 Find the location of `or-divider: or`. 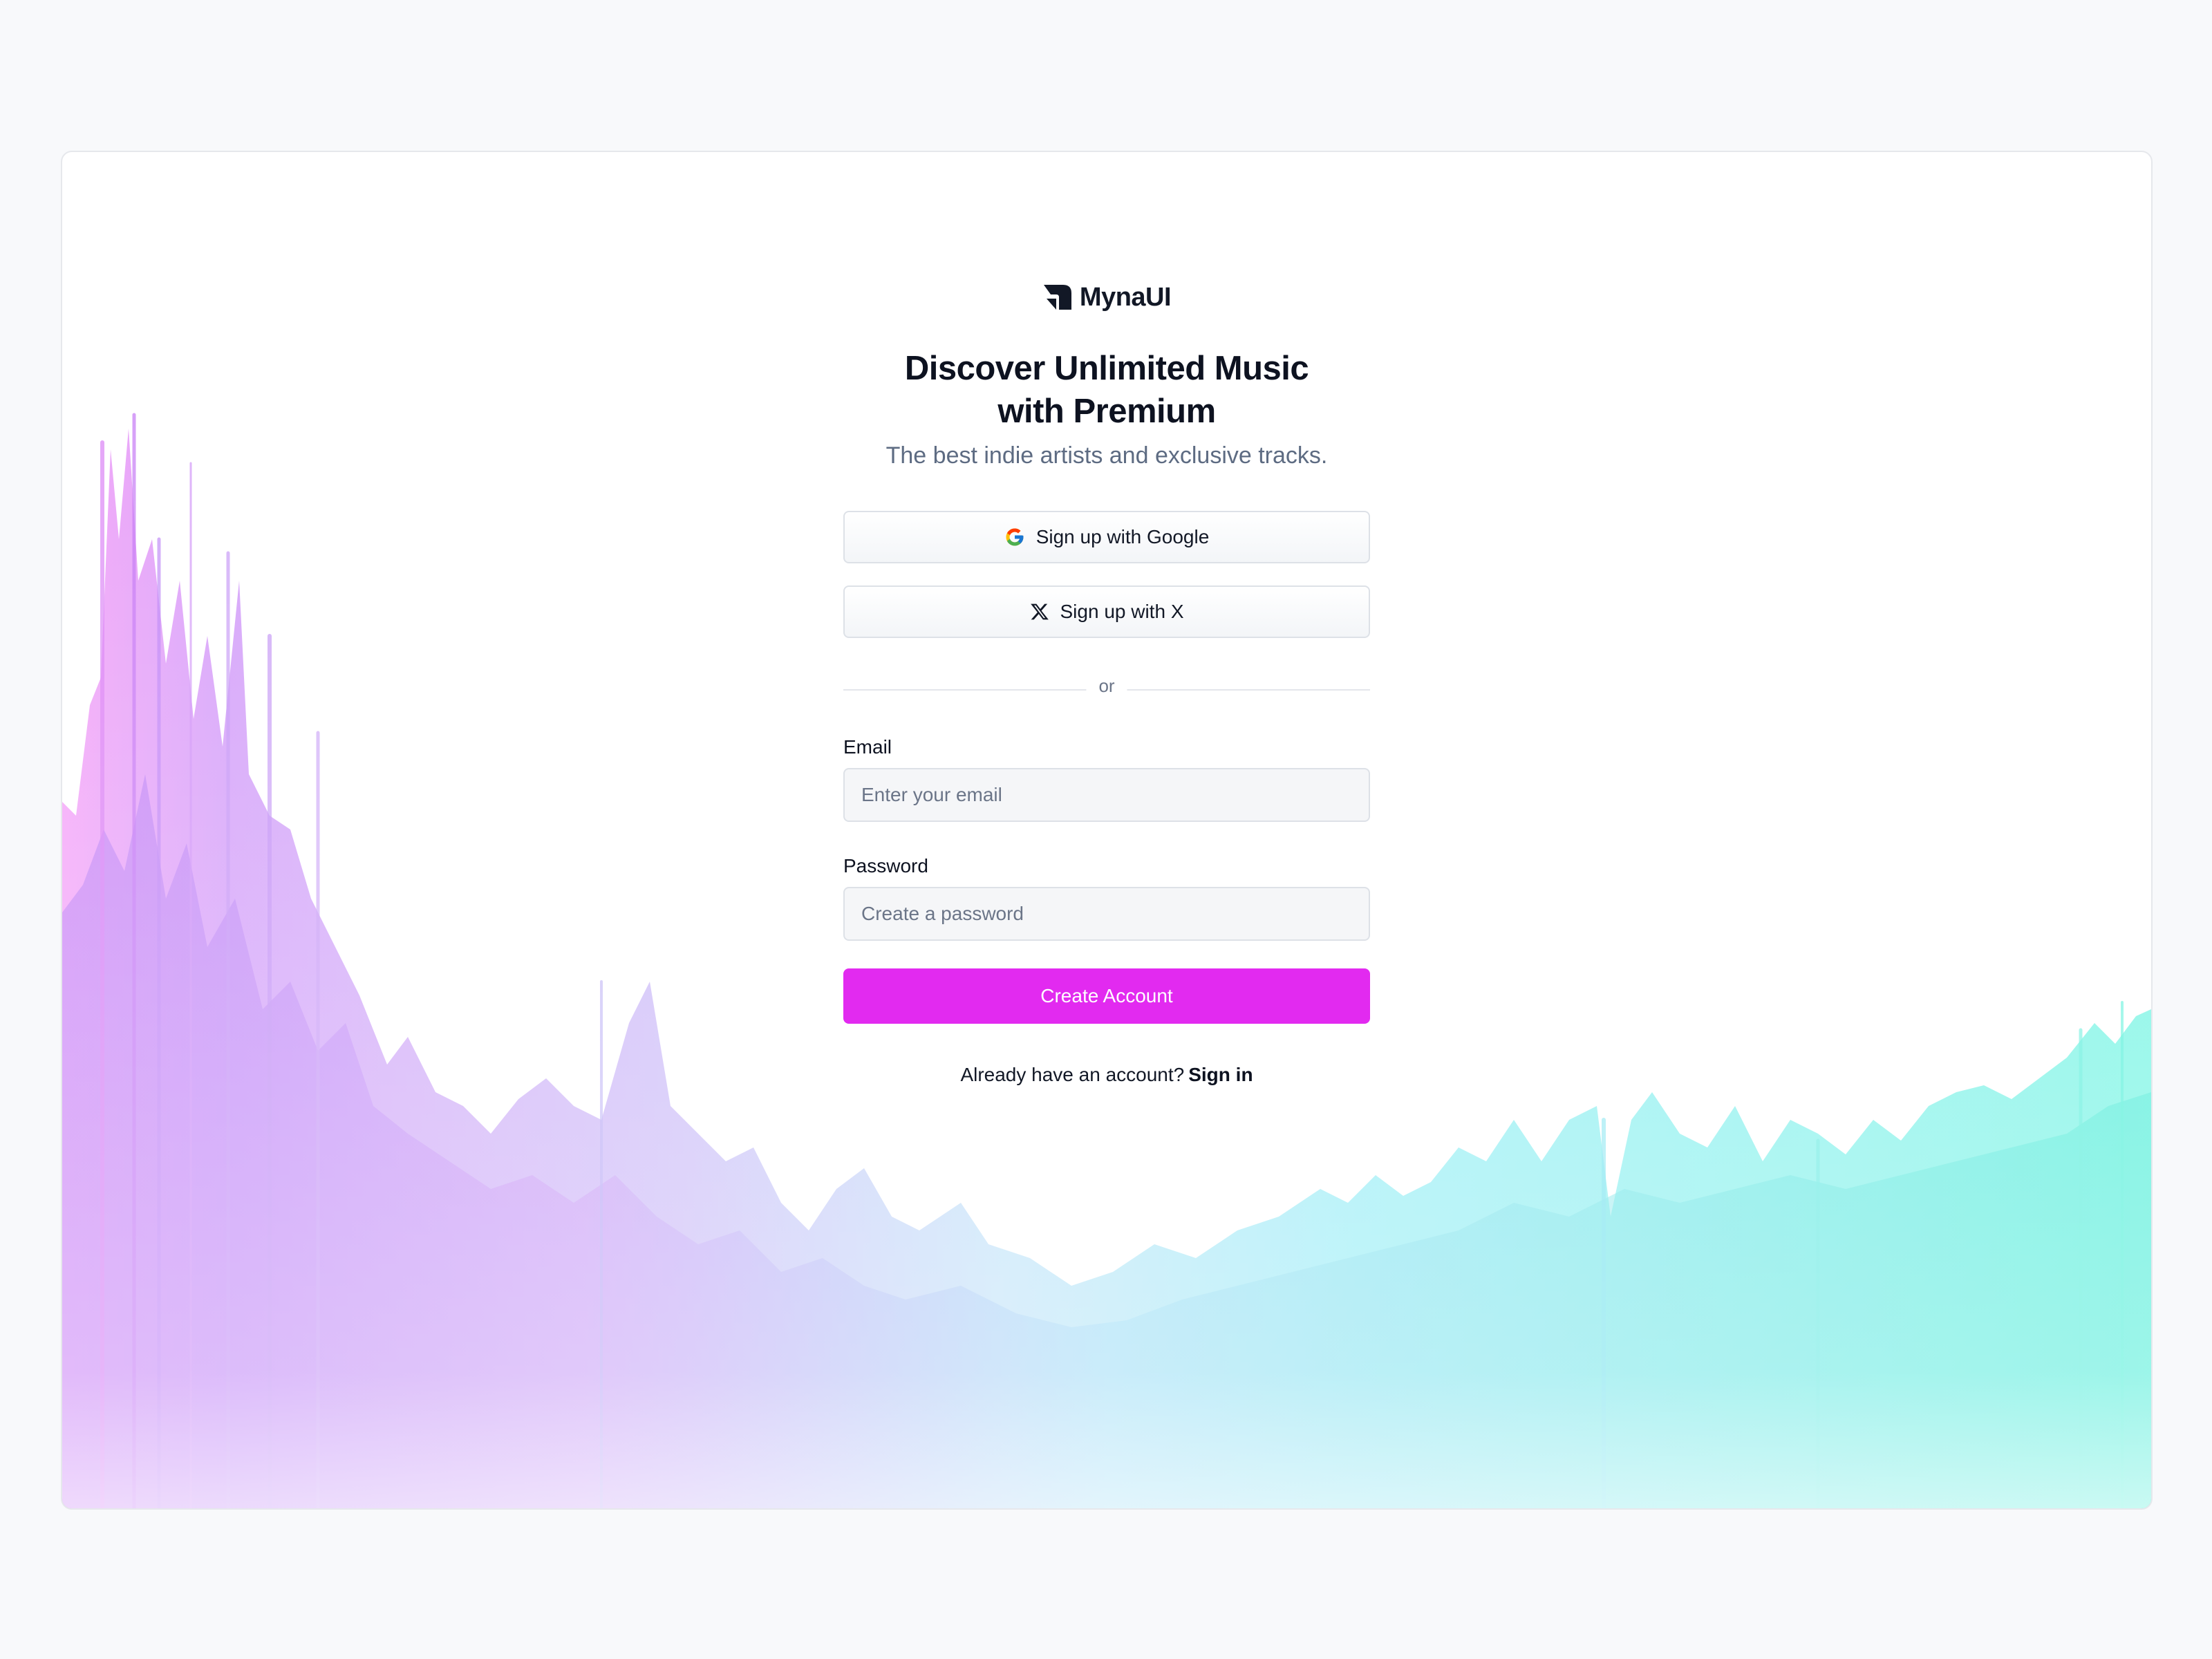

or-divider: or is located at coordinates (1106, 690).